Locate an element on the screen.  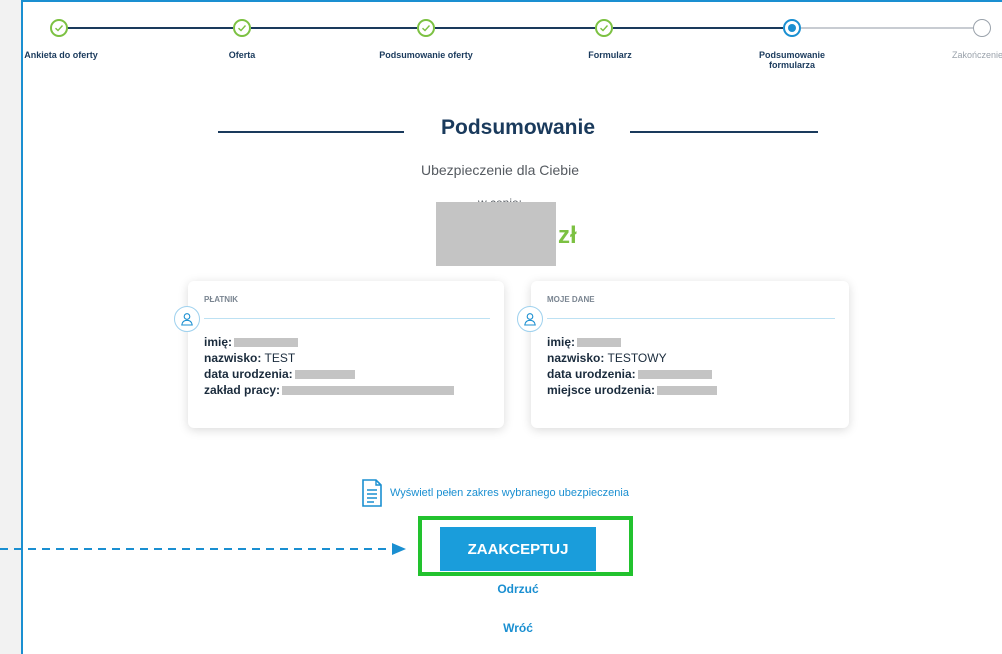
step-4-check-icon is located at coordinates (604, 28).